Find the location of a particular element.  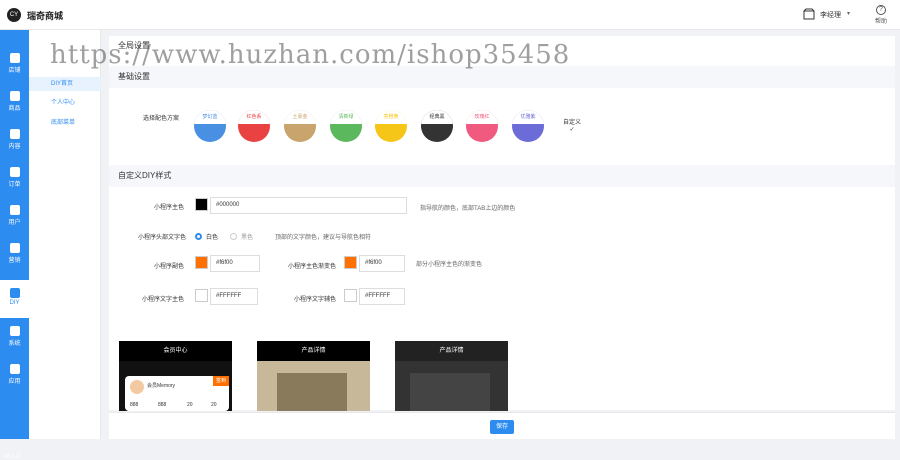

color-scheme-custom: 自定义 ✓ is located at coordinates (572, 125).